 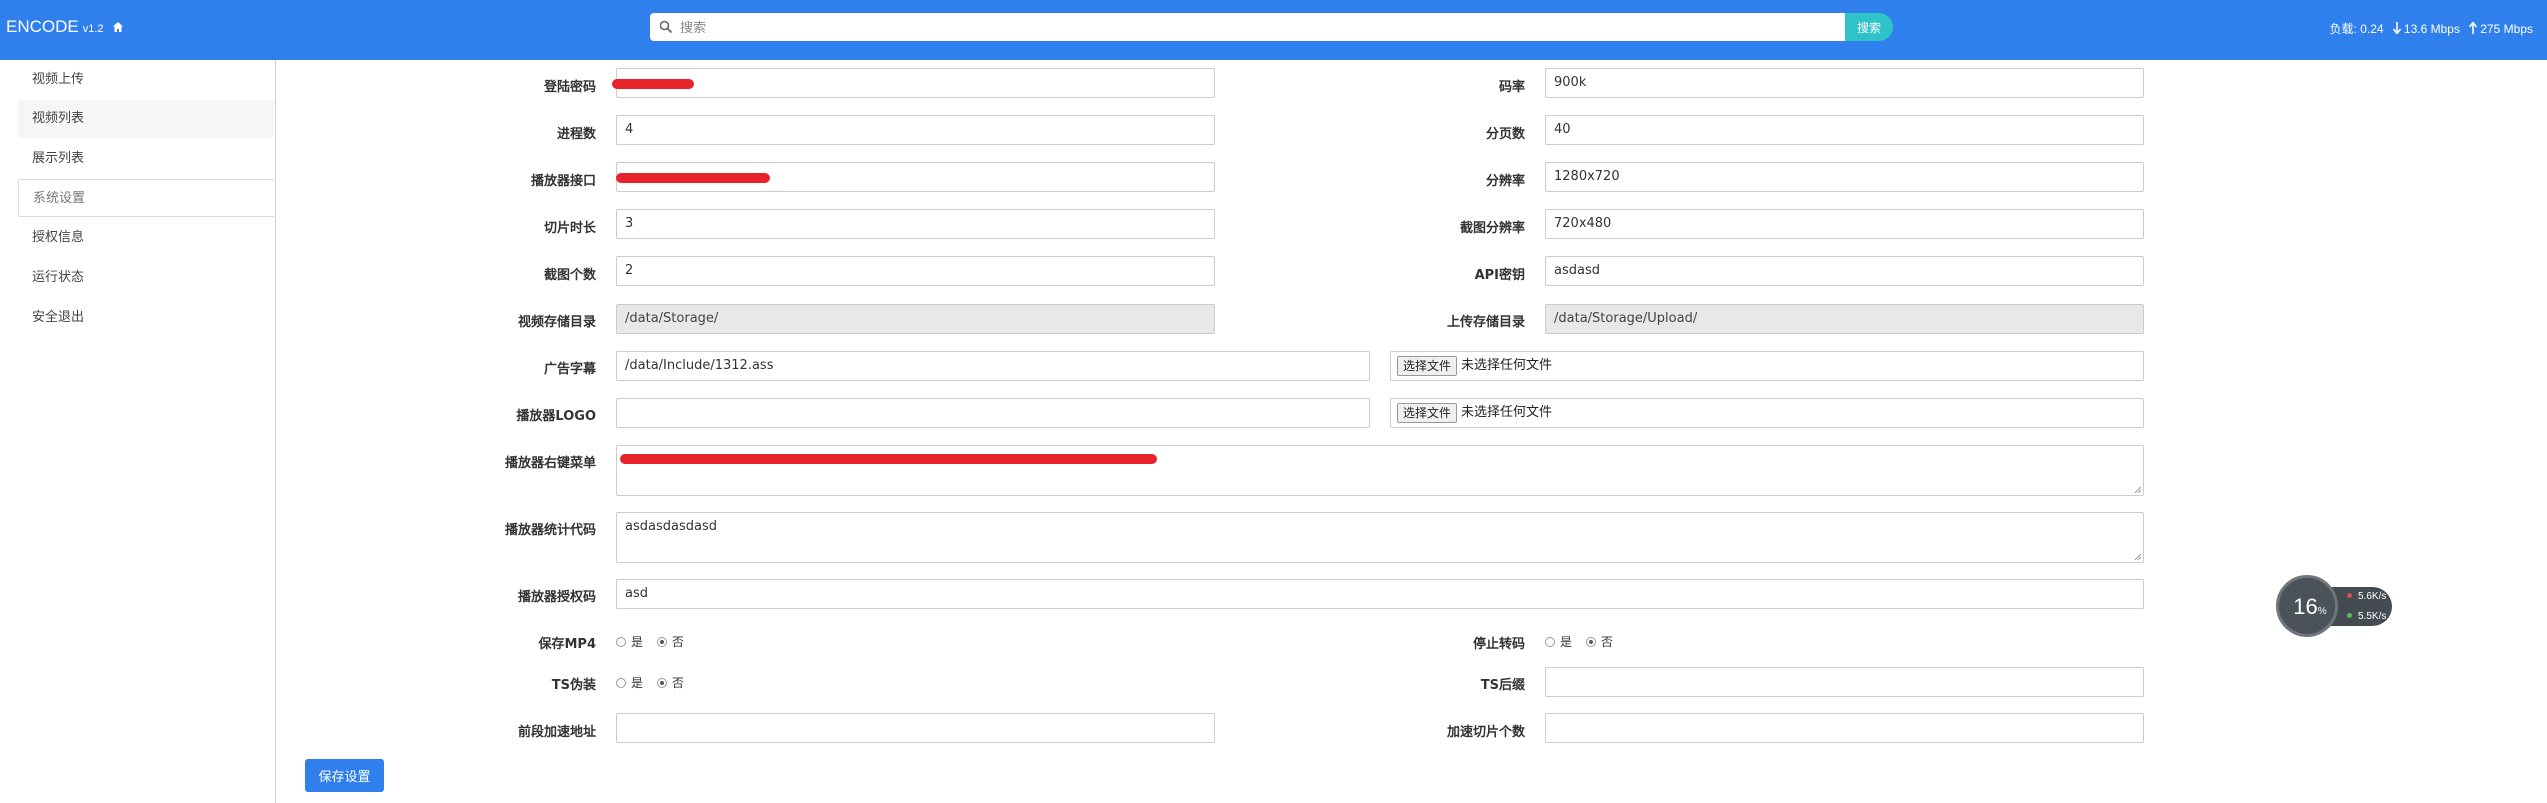 I want to click on network-speed-widget: 5.6K/s 5.5K/s 16%, so click(x=2336, y=606).